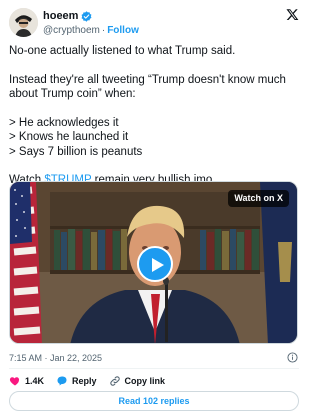 The width and height of the screenshot is (320, 420). I want to click on play-button, so click(155, 264).